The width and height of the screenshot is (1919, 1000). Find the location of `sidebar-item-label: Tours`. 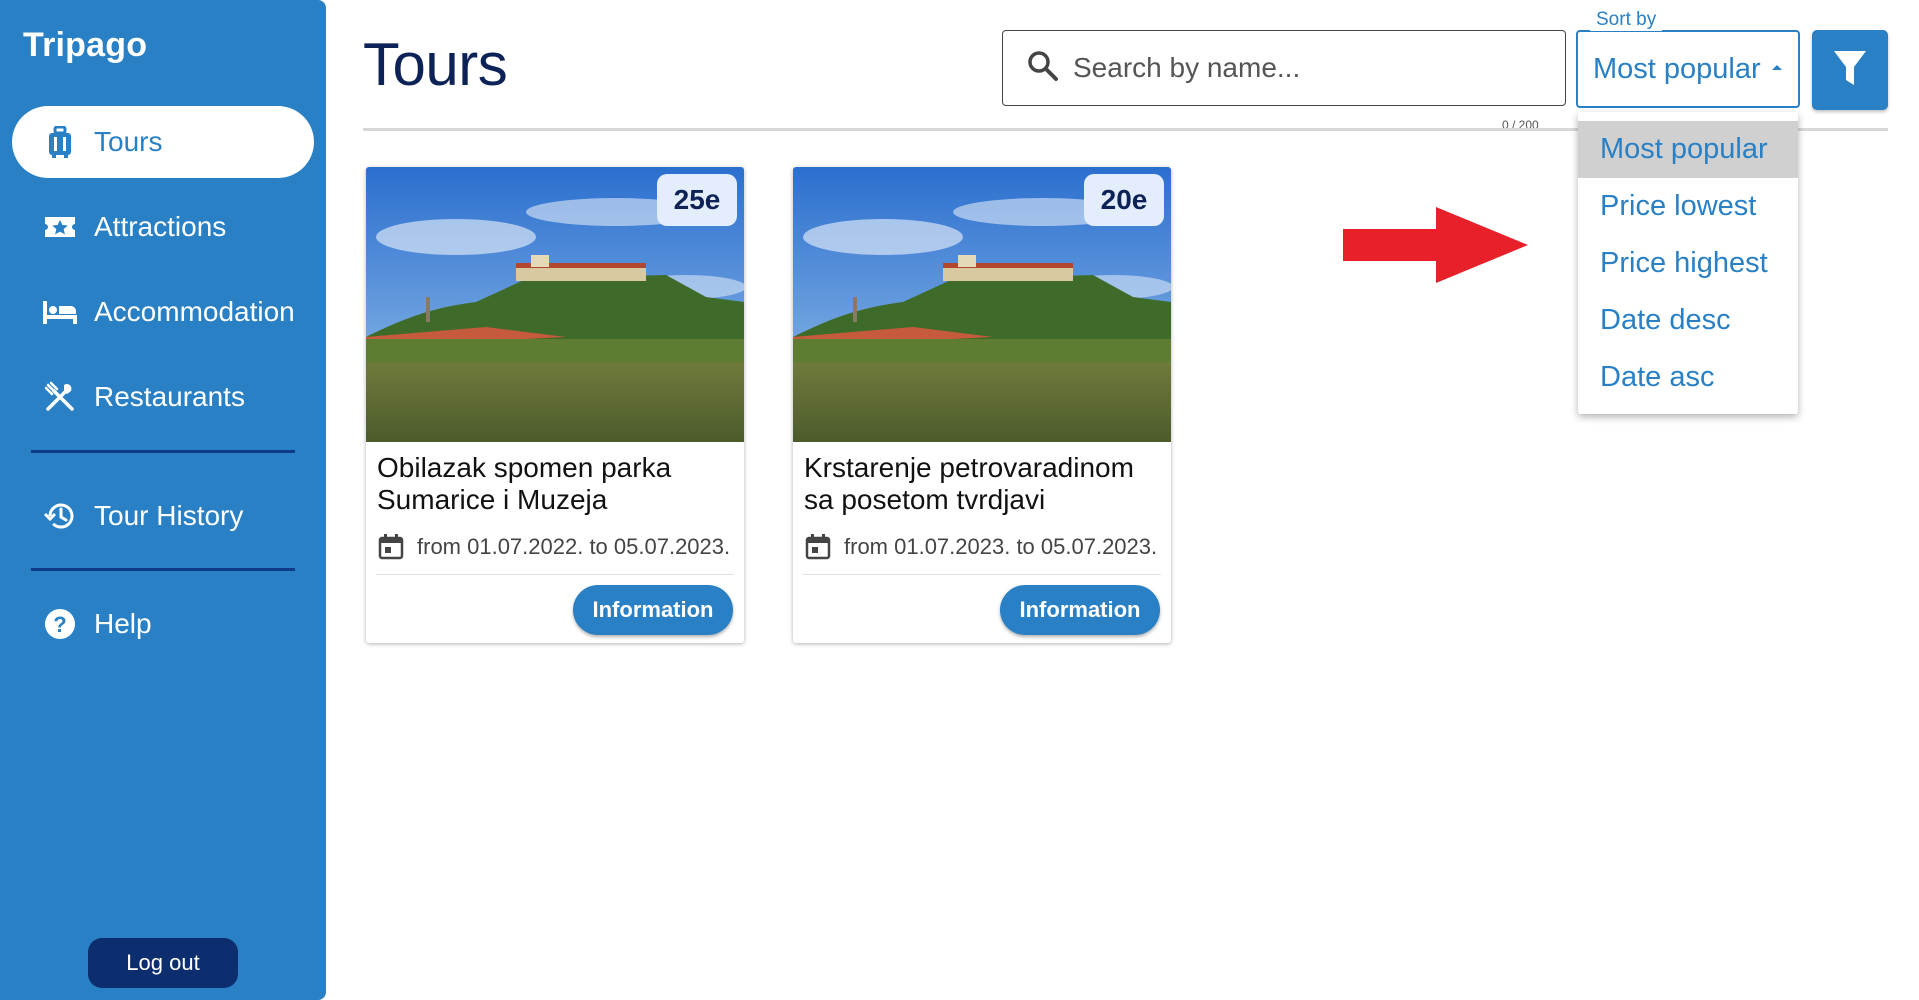

sidebar-item-label: Tours is located at coordinates (128, 141).